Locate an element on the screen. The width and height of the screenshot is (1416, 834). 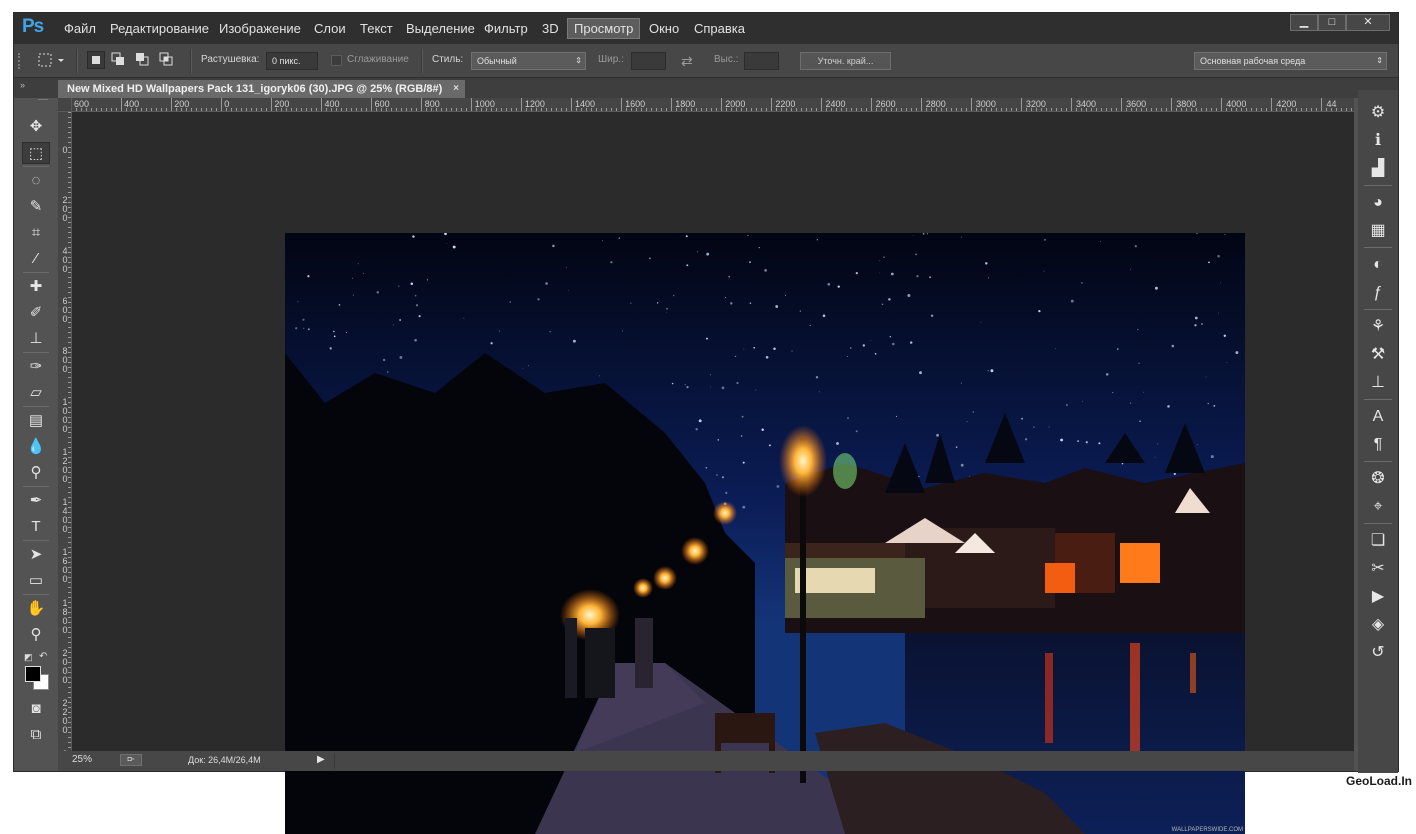
screen-mode-button: ⧉ is located at coordinates (36, 735).